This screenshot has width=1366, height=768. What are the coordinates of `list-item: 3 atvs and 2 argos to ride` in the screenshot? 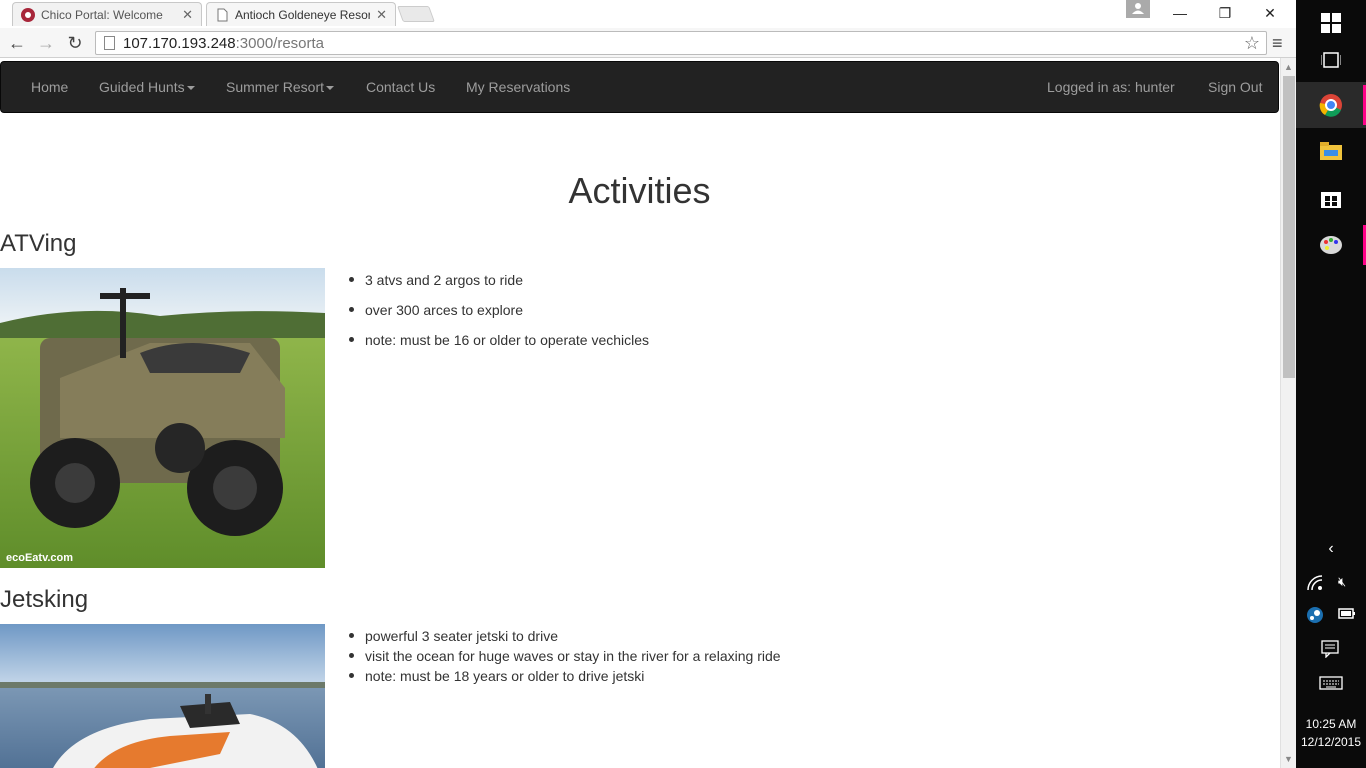 It's located at (498, 280).